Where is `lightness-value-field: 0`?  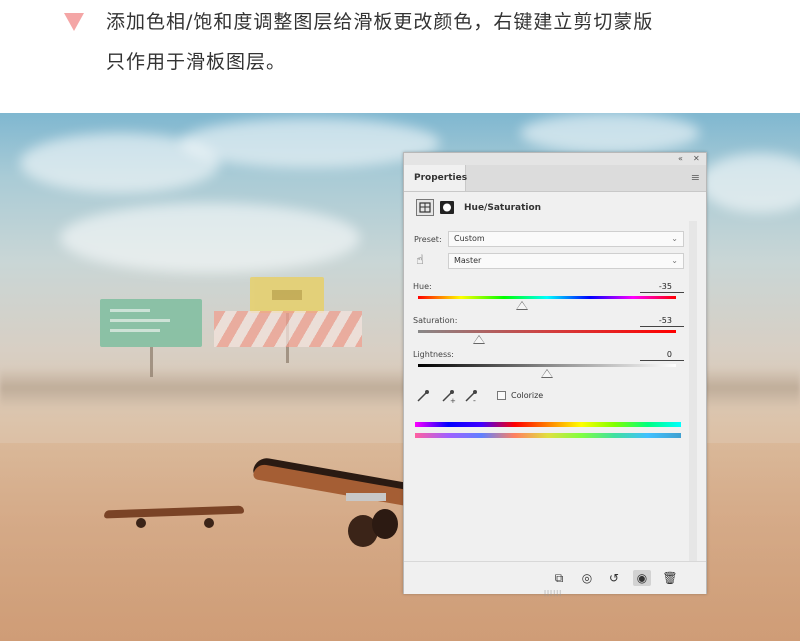 lightness-value-field: 0 is located at coordinates (662, 355).